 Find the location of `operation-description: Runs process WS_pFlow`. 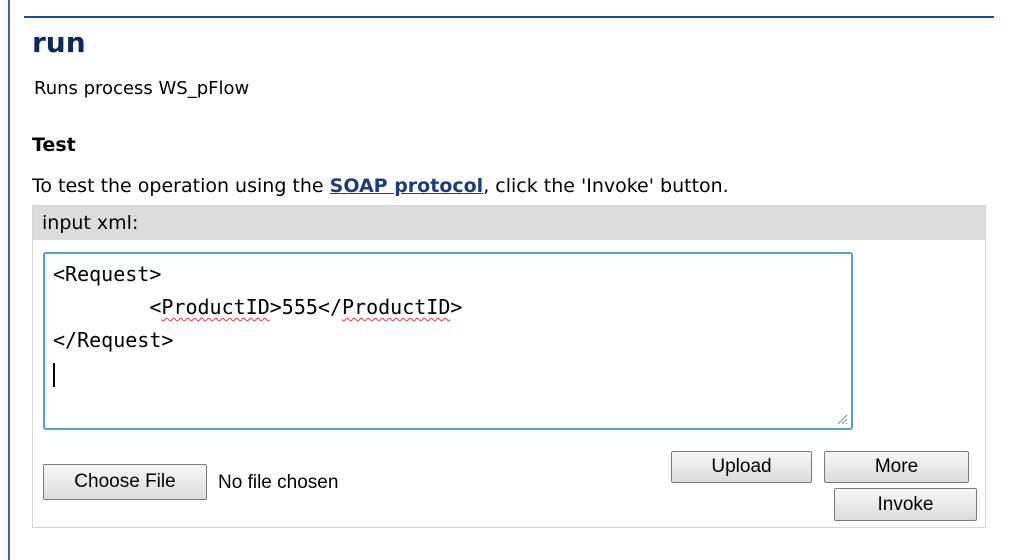

operation-description: Runs process WS_pFlow is located at coordinates (142, 88).